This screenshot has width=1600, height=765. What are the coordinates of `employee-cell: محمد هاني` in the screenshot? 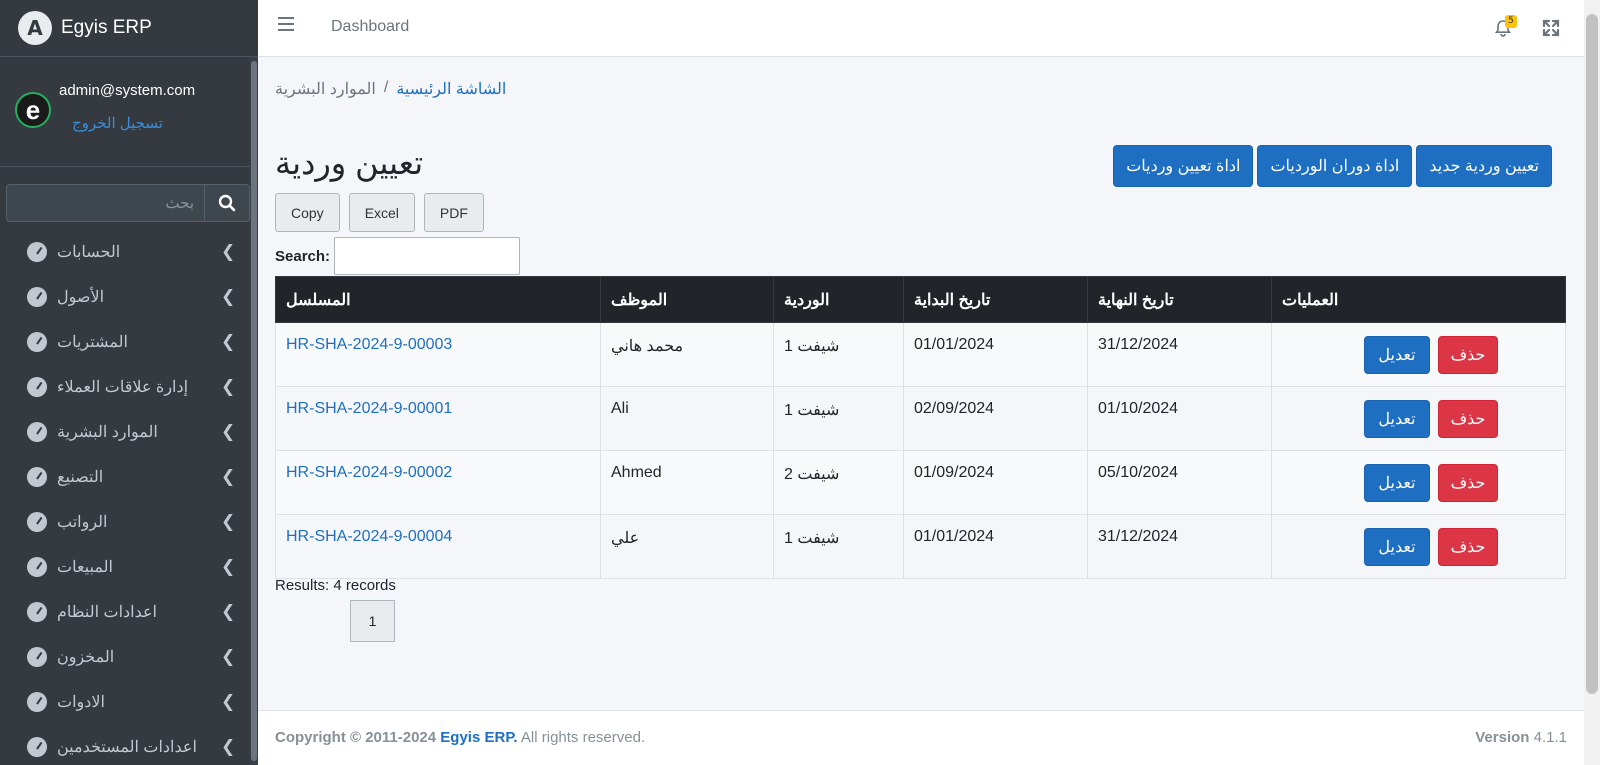 It's located at (687, 354).